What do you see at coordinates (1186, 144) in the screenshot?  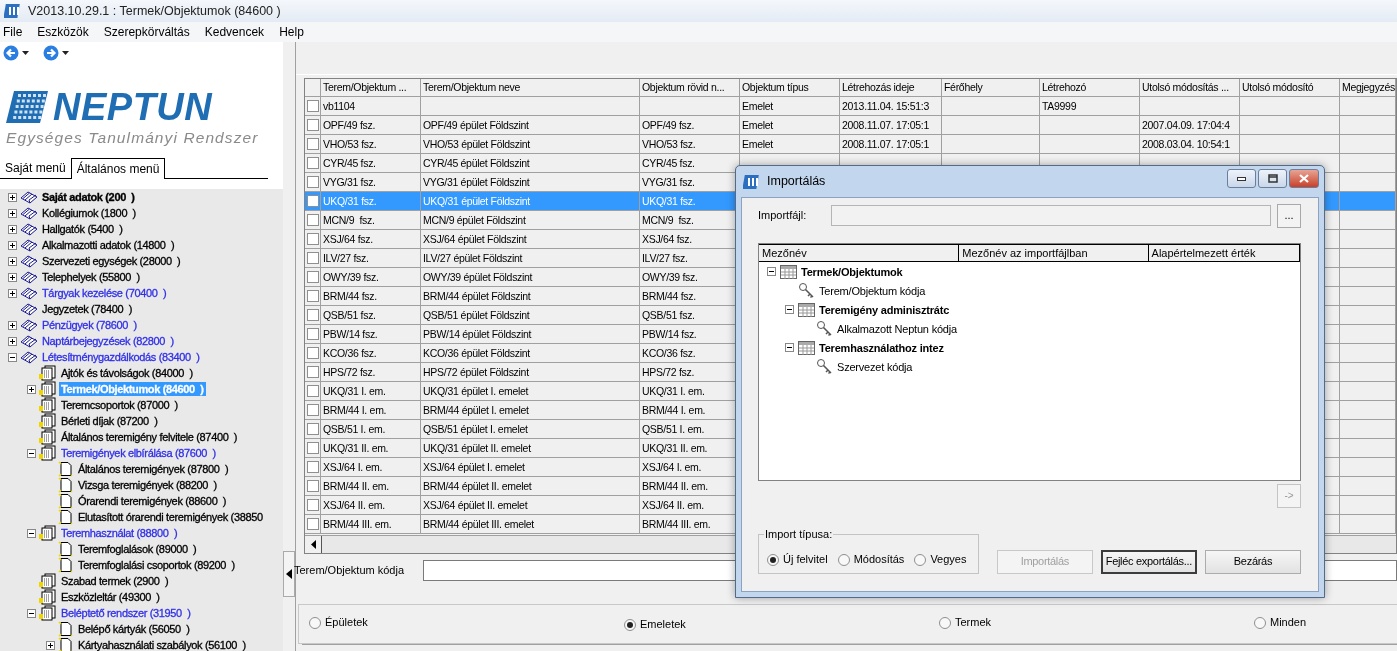 I see `table-cell: 2008.03.04. 10:54:1` at bounding box center [1186, 144].